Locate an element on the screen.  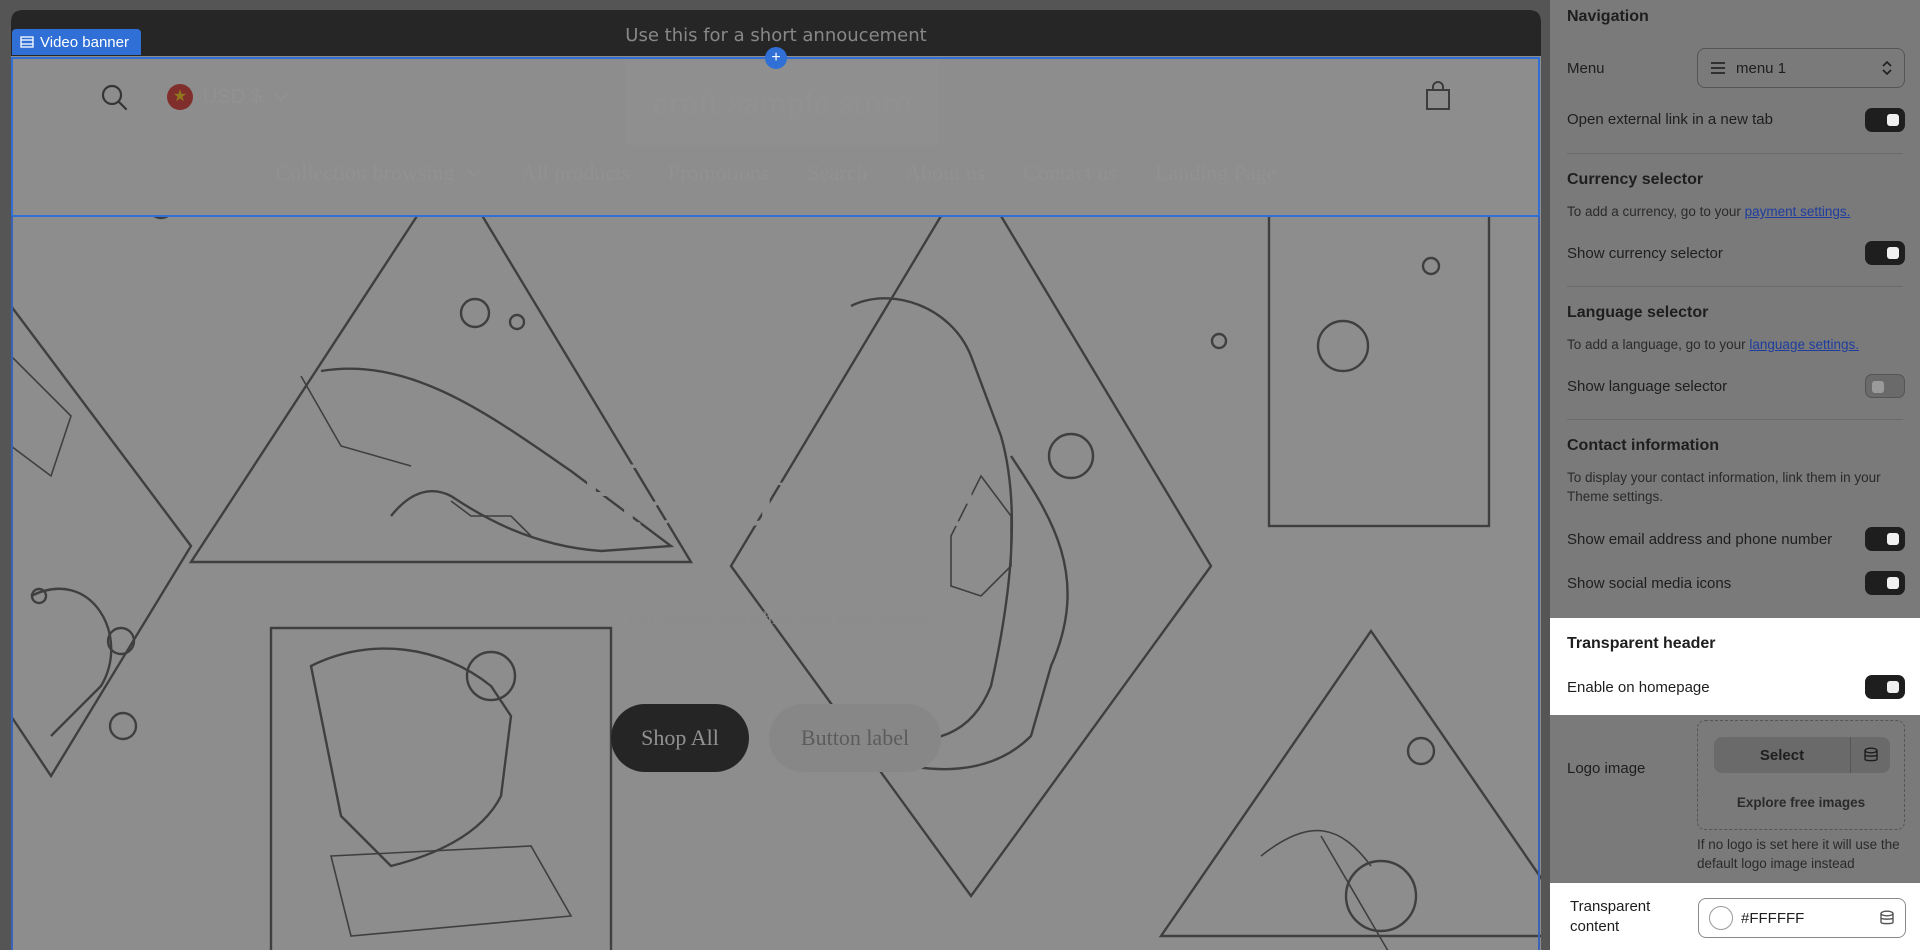
show-email-toggle is located at coordinates (1885, 539).